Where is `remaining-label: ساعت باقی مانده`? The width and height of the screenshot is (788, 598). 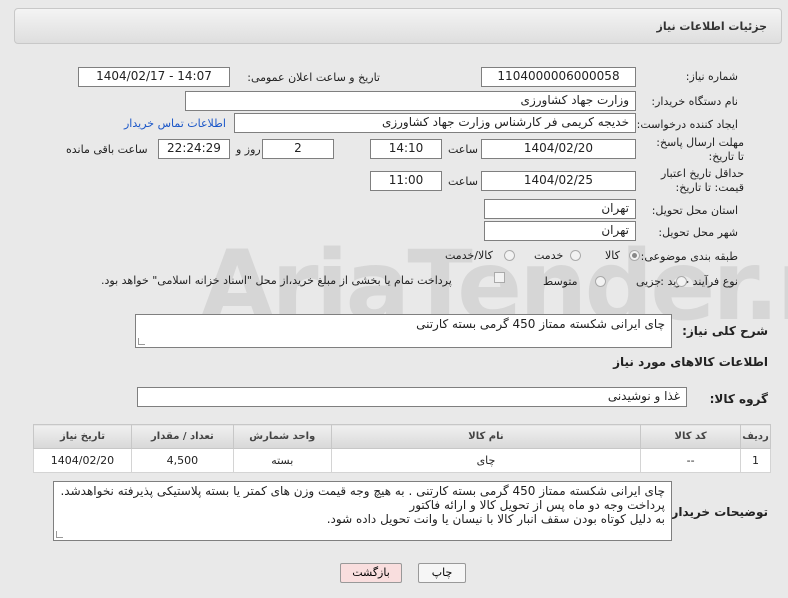
remaining-label: ساعت باقی مانده is located at coordinates (107, 149).